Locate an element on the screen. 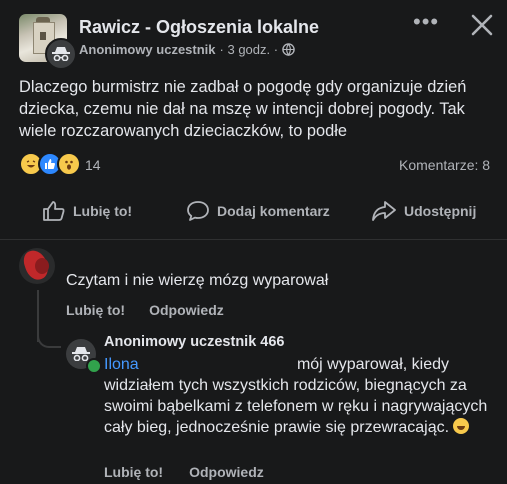  more-options-icon: ••• is located at coordinates (426, 22).